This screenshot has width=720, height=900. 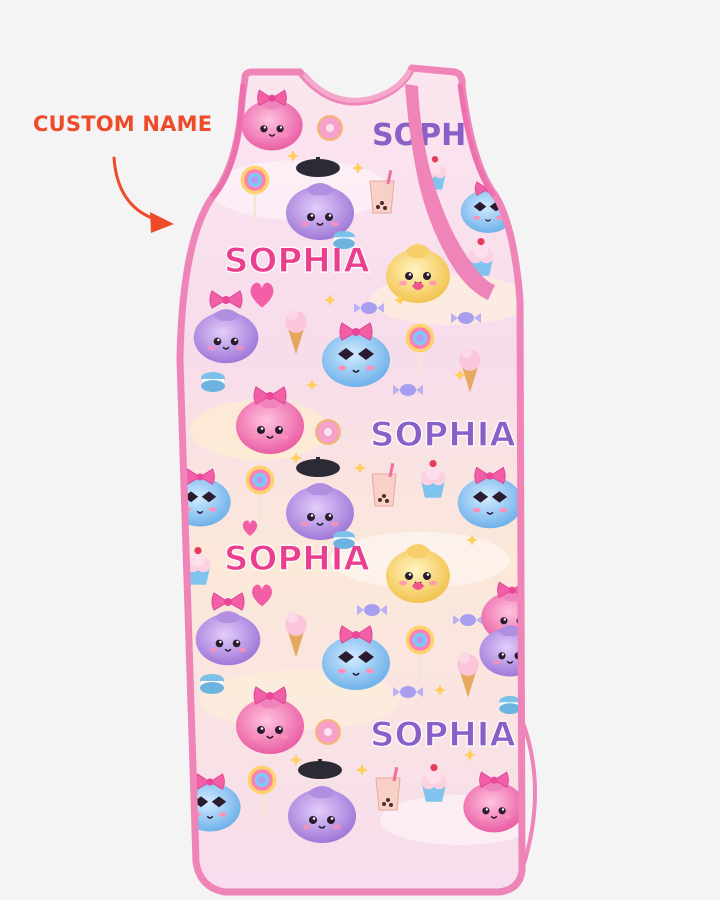 What do you see at coordinates (139, 190) in the screenshot?
I see `callout-arrow` at bounding box center [139, 190].